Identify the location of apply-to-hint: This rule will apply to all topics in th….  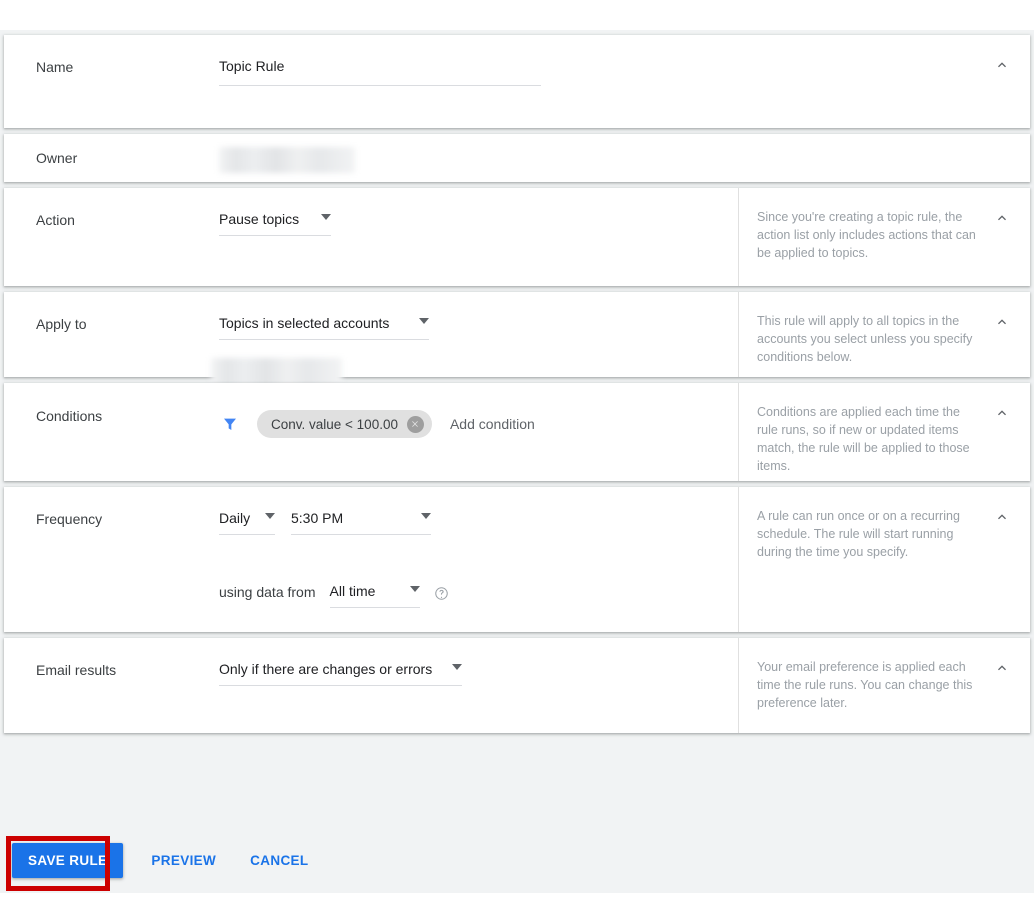
(865, 339).